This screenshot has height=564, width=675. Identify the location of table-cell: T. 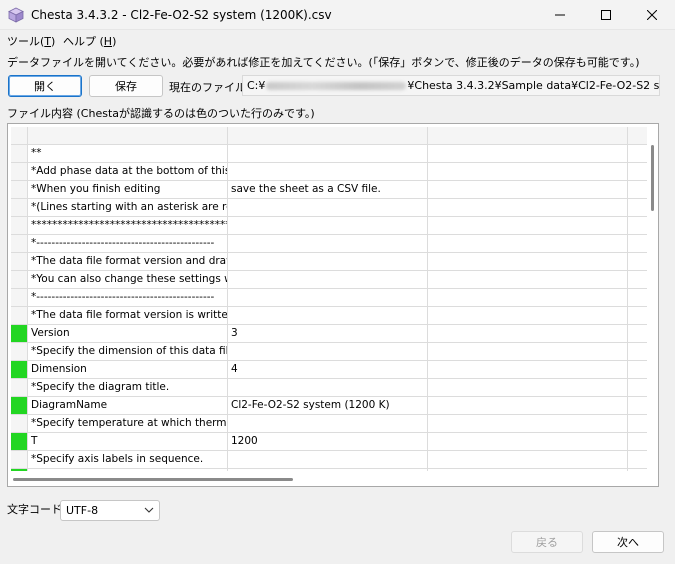
(128, 442).